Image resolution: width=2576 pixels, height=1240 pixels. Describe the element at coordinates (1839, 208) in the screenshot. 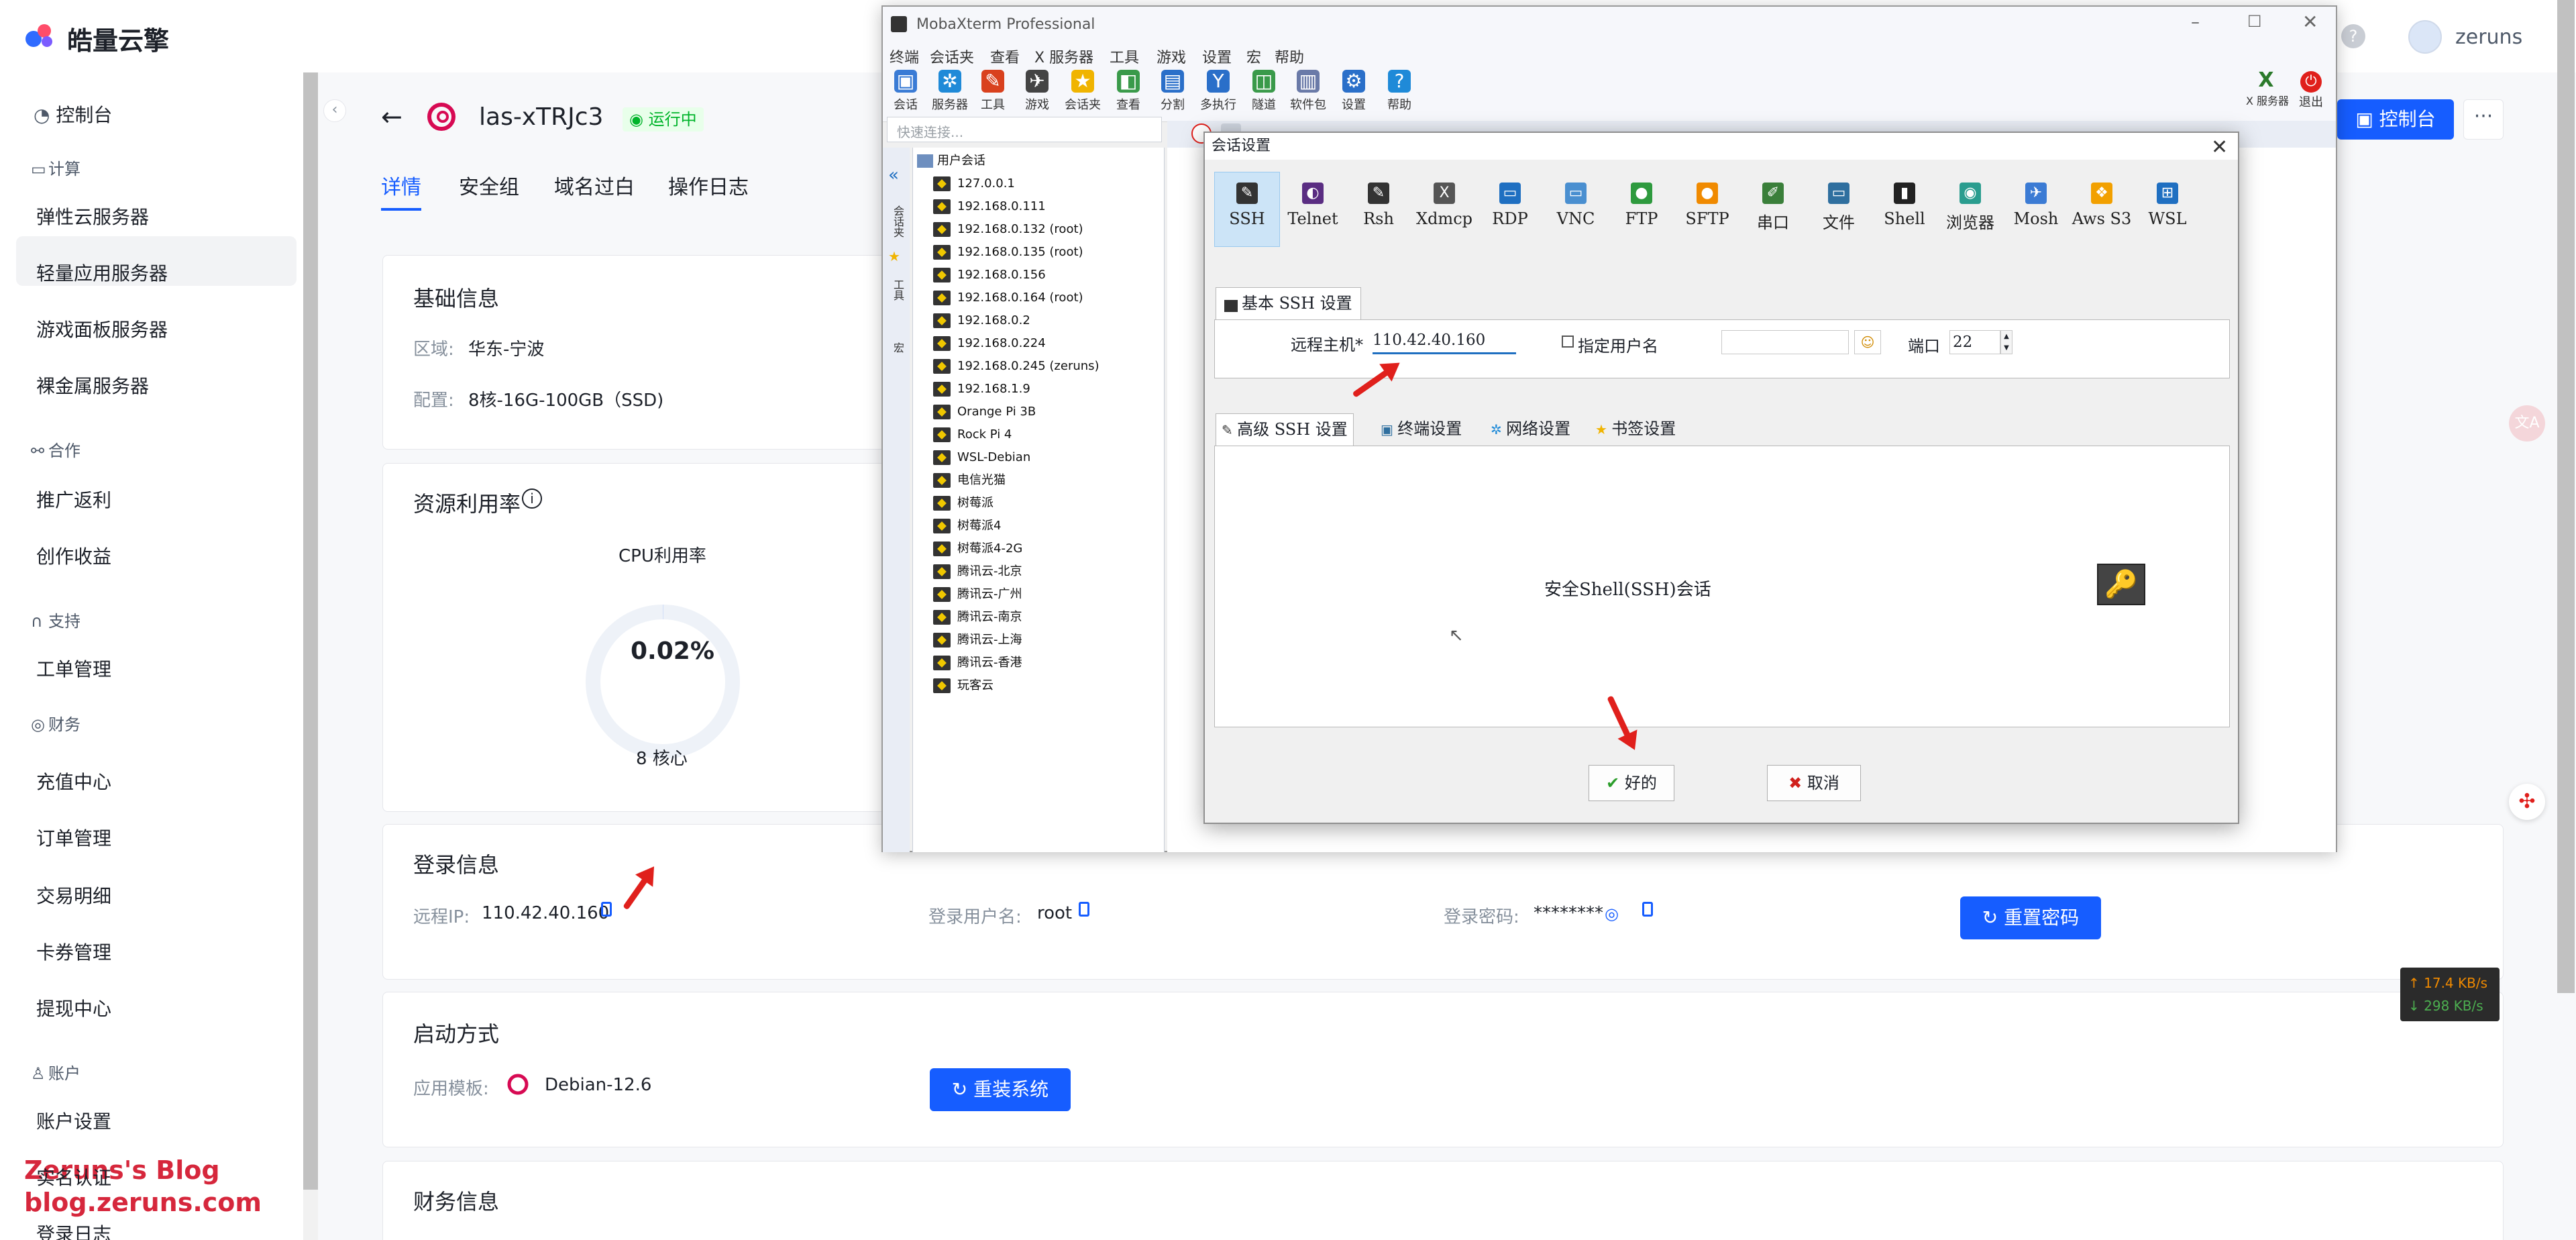

I see `protocol-文件: ▭ 文件` at that location.